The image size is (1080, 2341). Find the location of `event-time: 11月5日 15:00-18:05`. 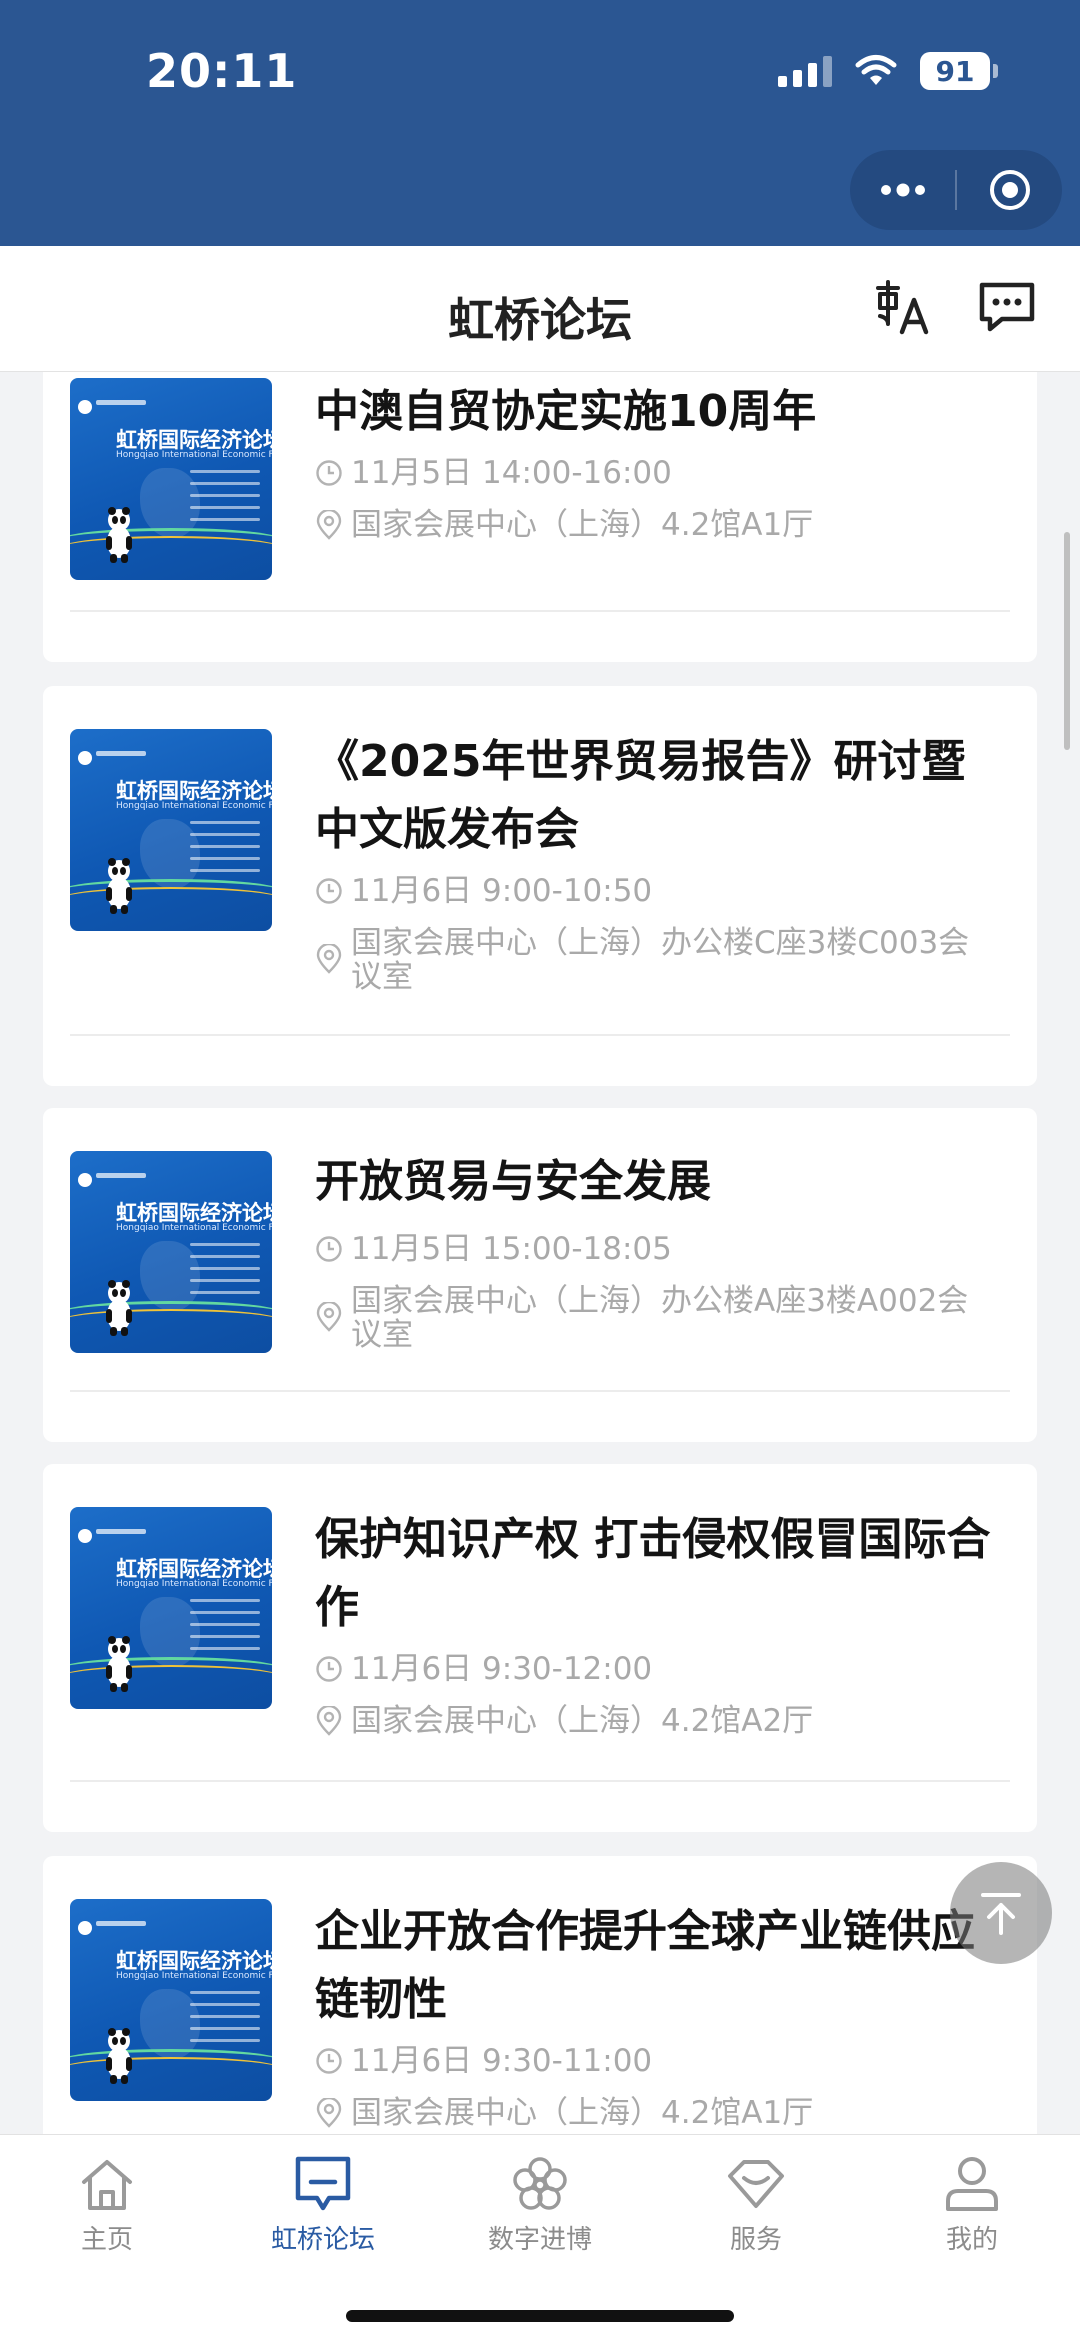

event-time: 11月5日 15:00-18:05 is located at coordinates (656, 1249).